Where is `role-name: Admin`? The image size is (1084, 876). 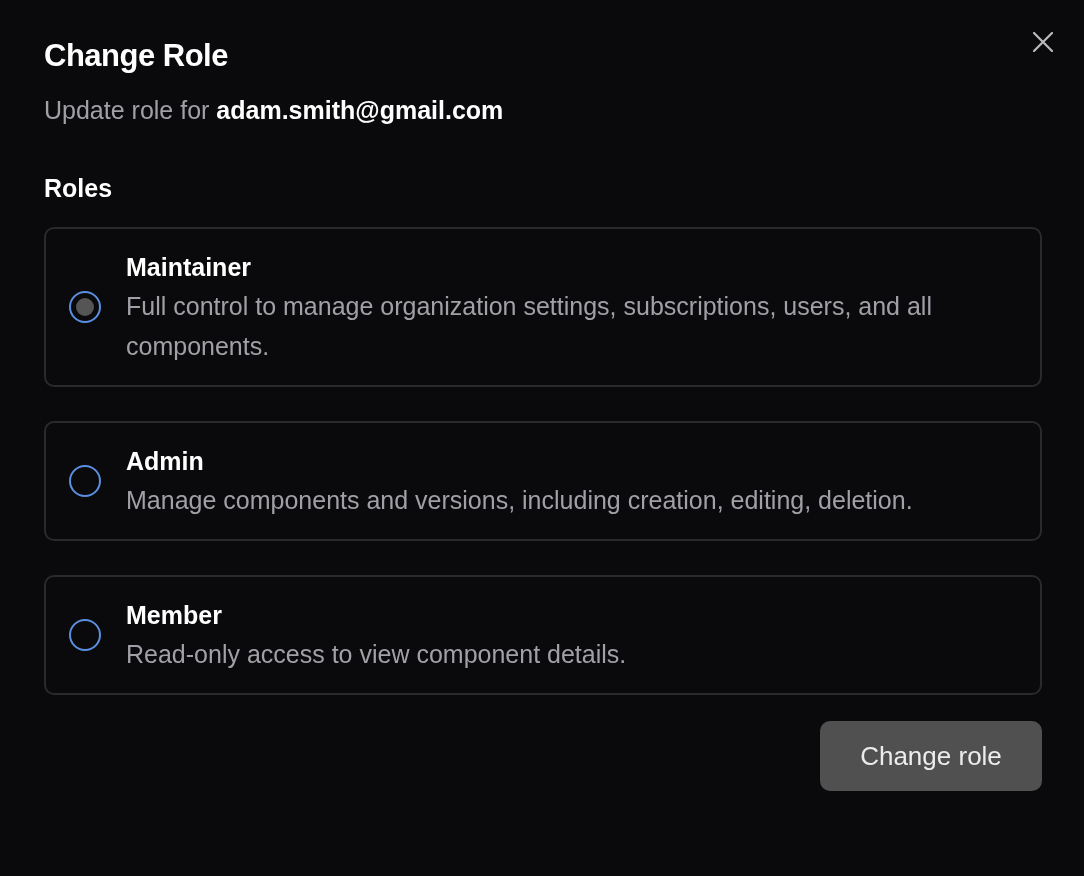 role-name: Admin is located at coordinates (165, 461).